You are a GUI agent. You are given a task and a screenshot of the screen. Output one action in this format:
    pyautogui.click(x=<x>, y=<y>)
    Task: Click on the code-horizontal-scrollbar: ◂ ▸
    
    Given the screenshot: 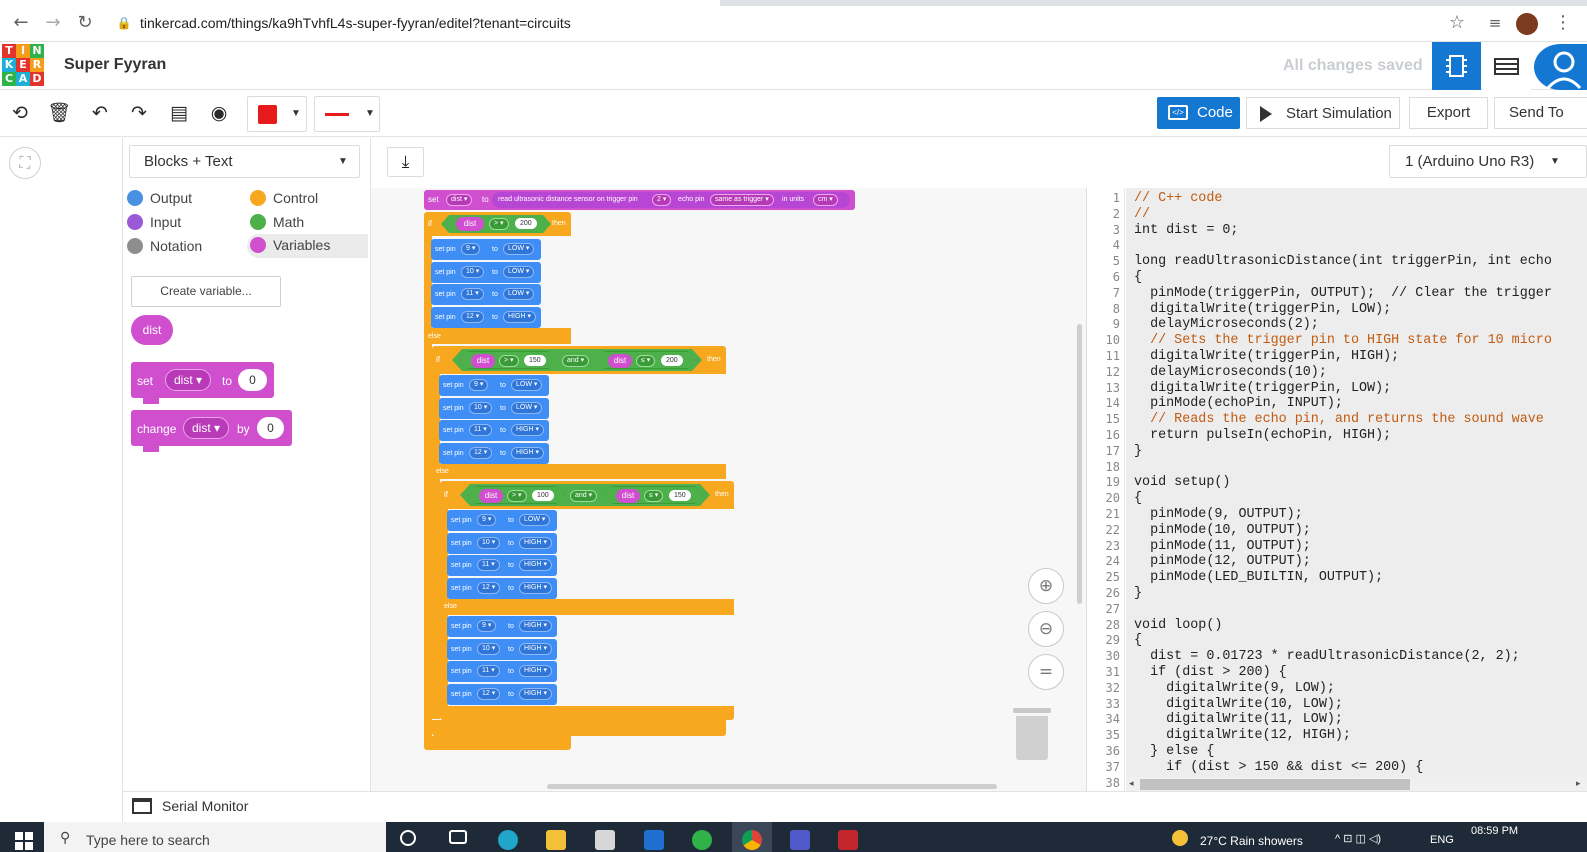 What is the action you would take?
    pyautogui.click(x=1356, y=784)
    